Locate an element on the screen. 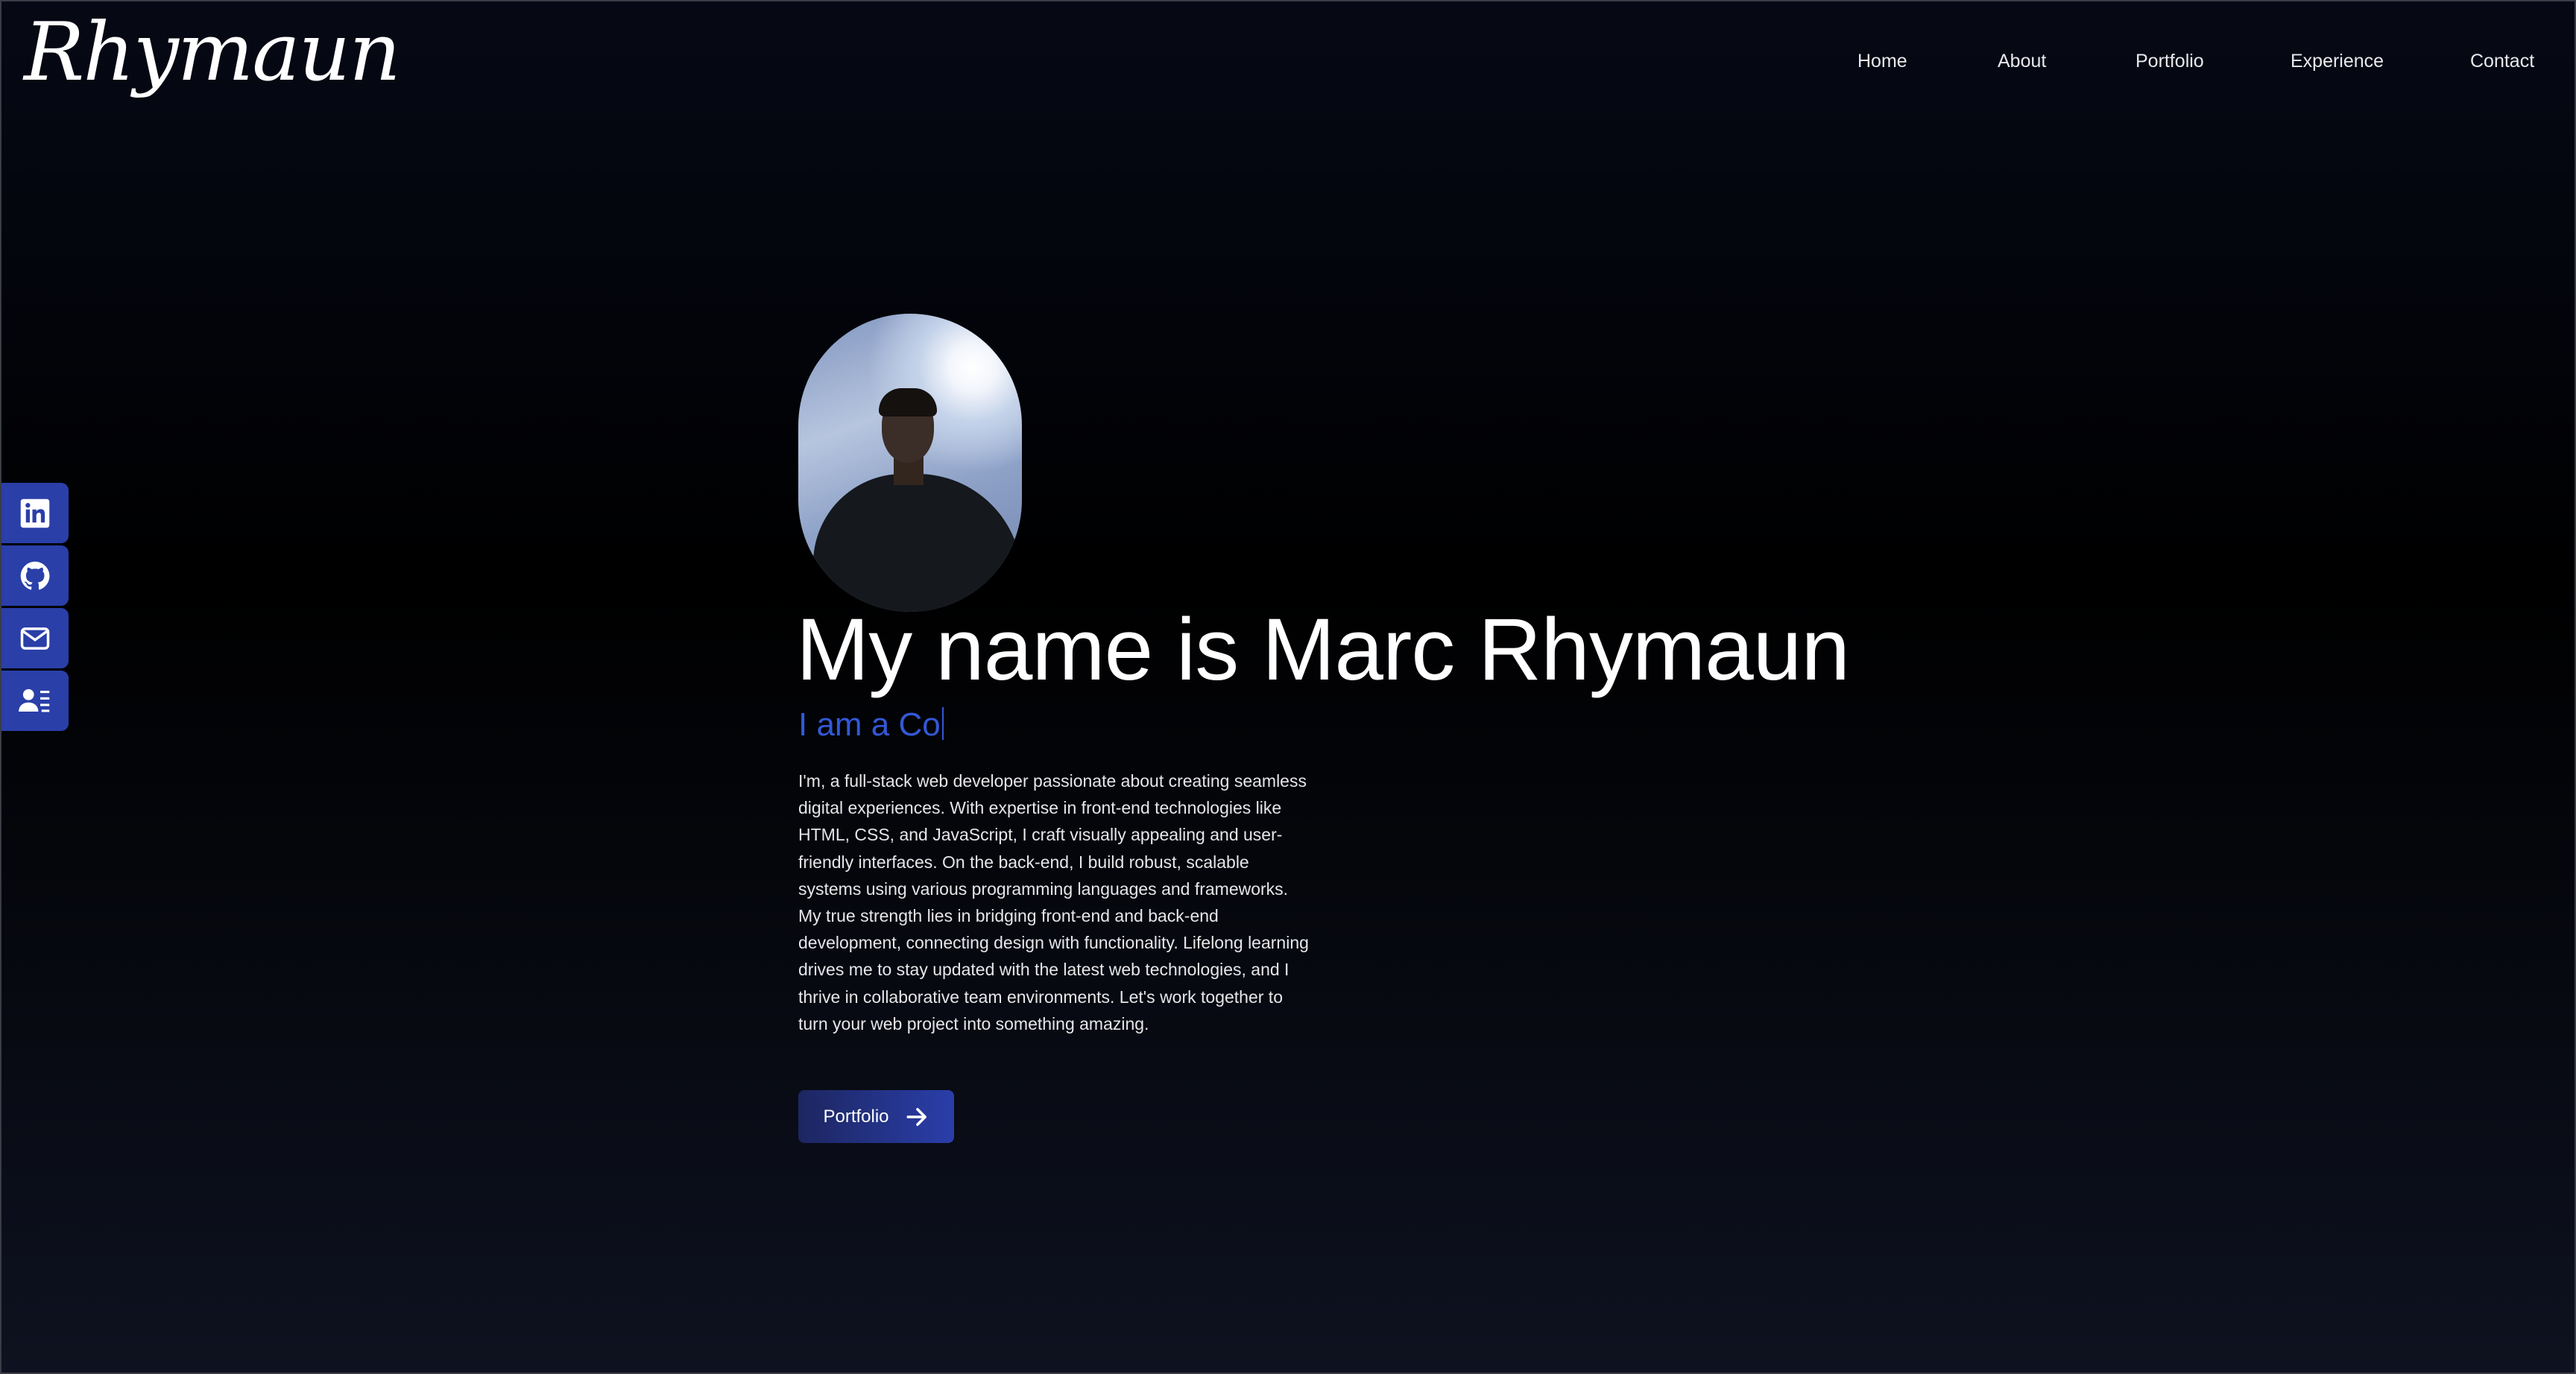 The width and height of the screenshot is (2576, 1374). contact-card-icon is located at coordinates (35, 700).